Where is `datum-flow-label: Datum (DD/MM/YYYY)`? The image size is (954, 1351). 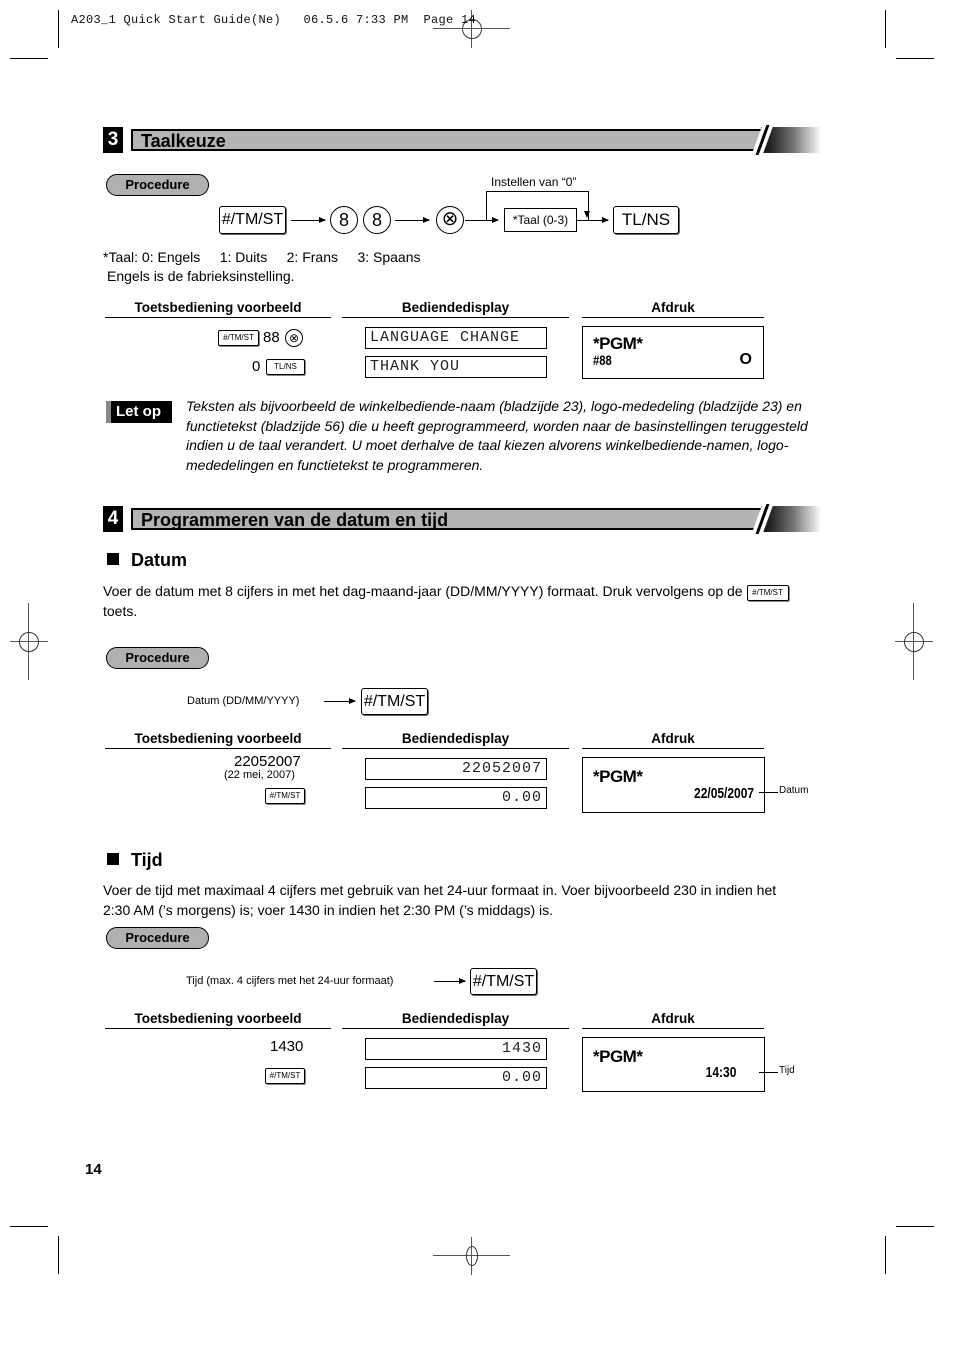
datum-flow-label: Datum (DD/MM/YYYY) is located at coordinates (243, 701).